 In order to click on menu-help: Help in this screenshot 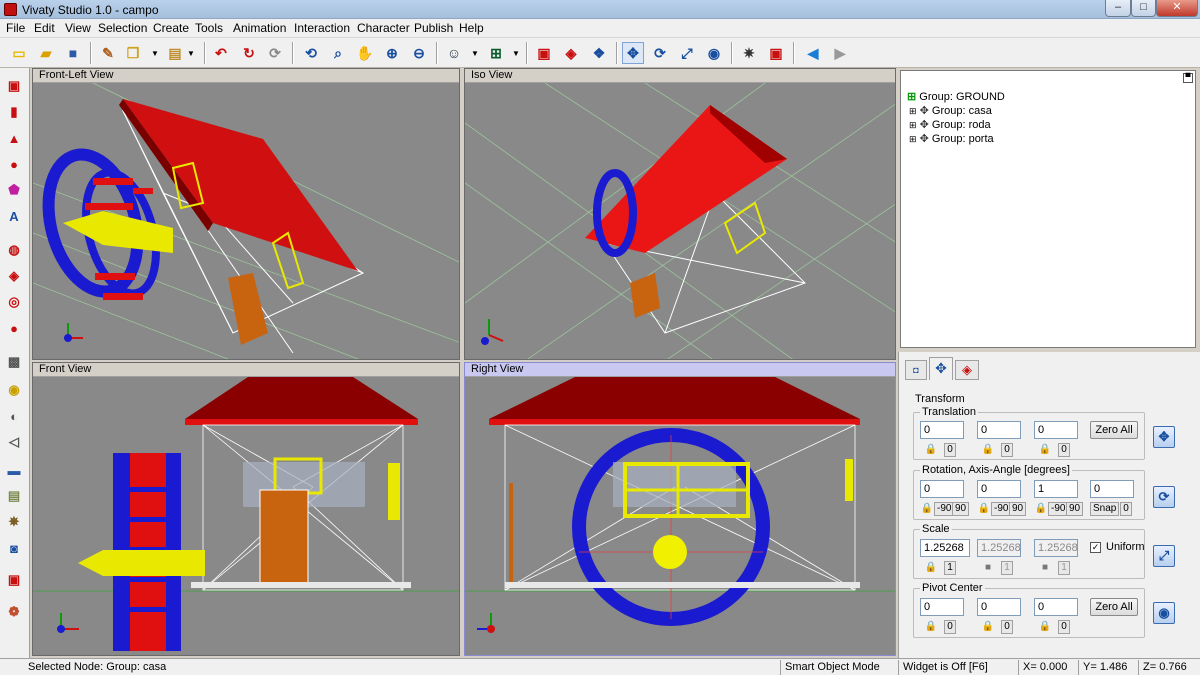, I will do `click(471, 28)`.